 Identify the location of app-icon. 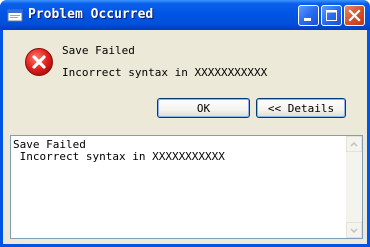
(15, 15).